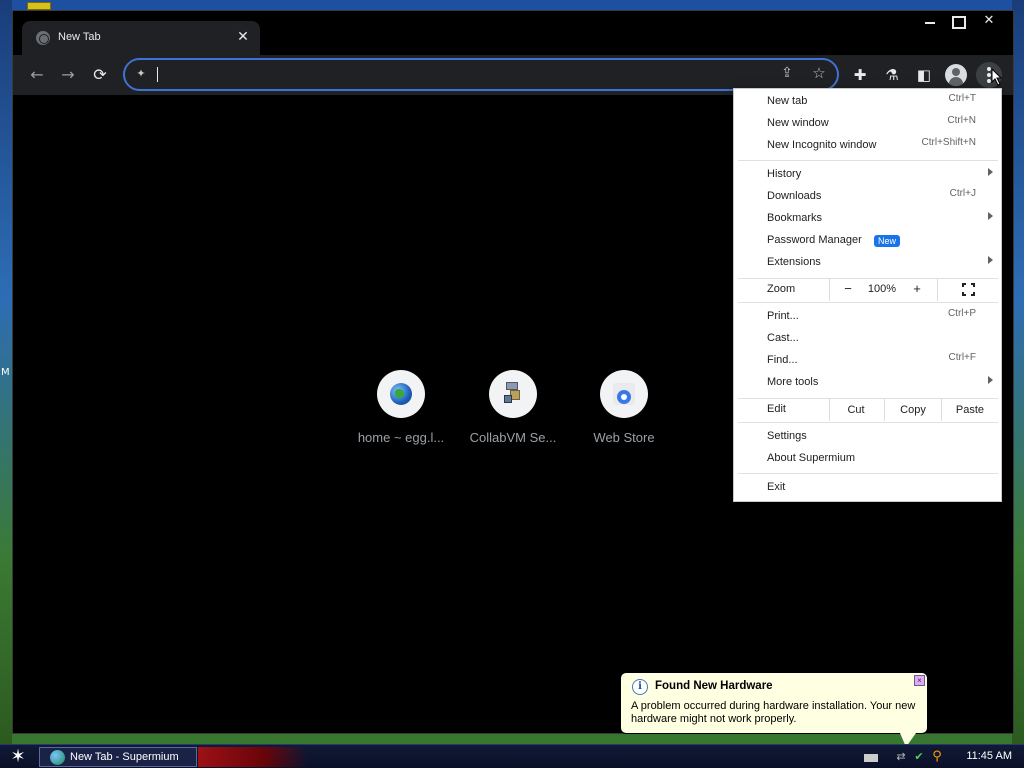 The width and height of the screenshot is (1024, 768). What do you see at coordinates (513, 33) in the screenshot?
I see `title-bar: New Tab ✕ ✕` at bounding box center [513, 33].